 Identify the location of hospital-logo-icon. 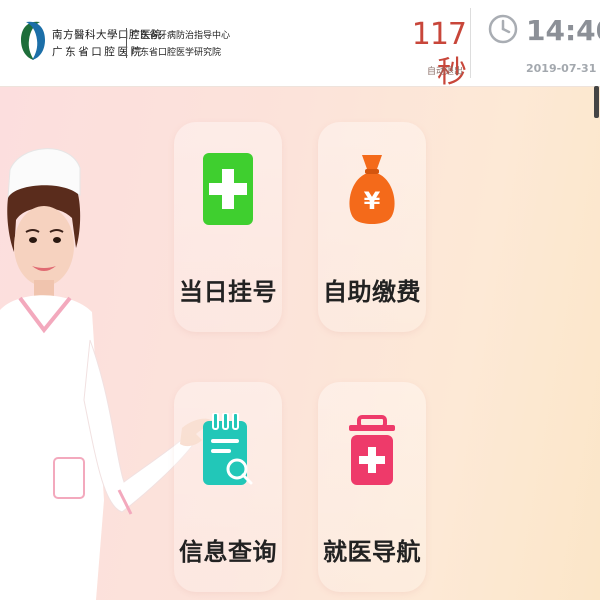
(33, 41).